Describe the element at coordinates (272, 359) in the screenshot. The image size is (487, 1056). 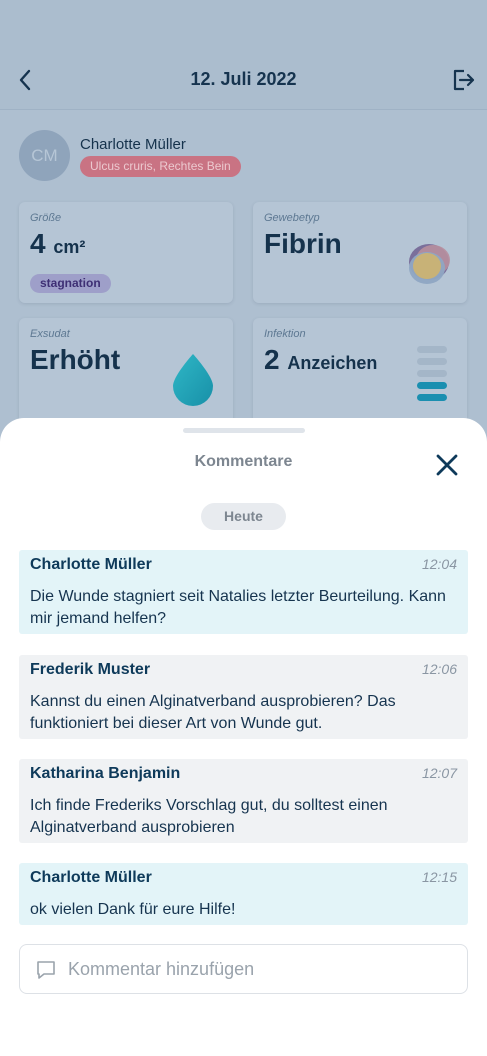
I see `infection-number: 2` at that location.